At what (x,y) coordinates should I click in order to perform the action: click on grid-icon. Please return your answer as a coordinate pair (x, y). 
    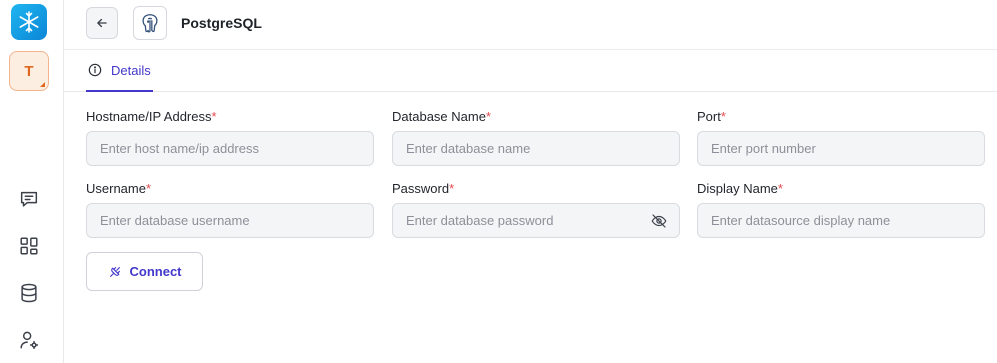
    Looking at the image, I should click on (29, 246).